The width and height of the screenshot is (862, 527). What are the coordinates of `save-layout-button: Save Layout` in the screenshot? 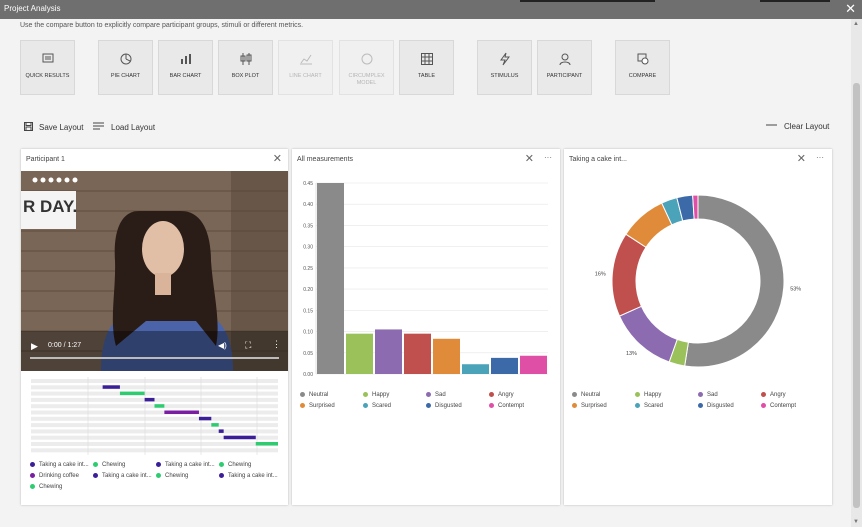 It's located at (53, 127).